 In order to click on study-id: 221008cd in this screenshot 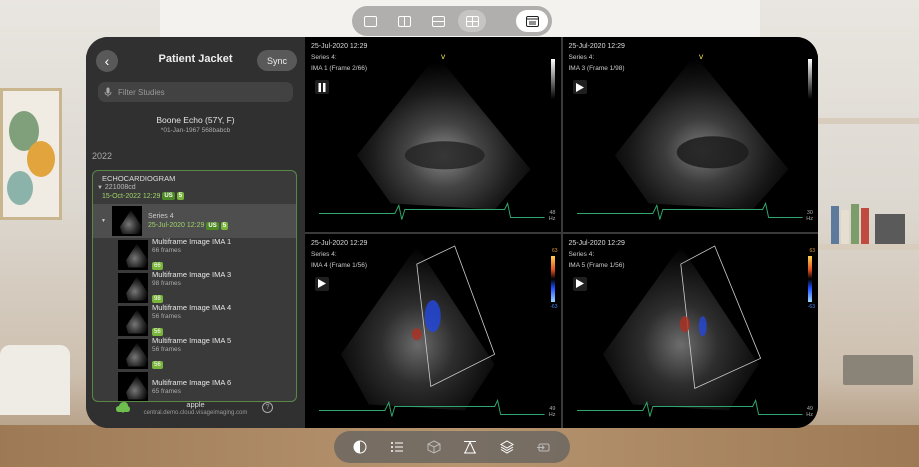, I will do `click(120, 187)`.